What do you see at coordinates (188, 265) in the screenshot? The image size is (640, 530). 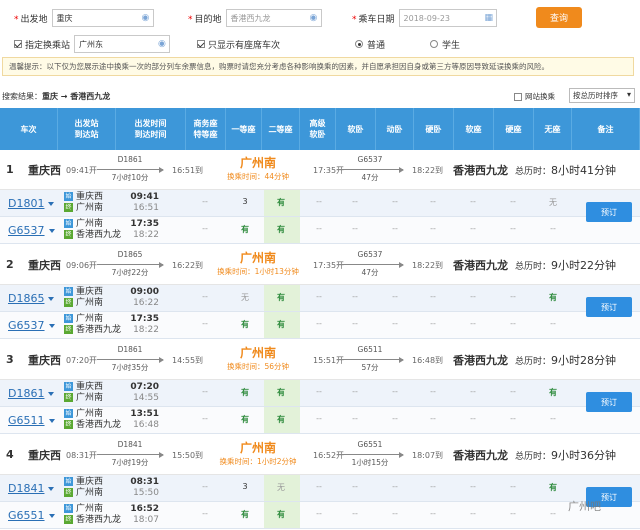 I see `first-arrive: 16:22到` at bounding box center [188, 265].